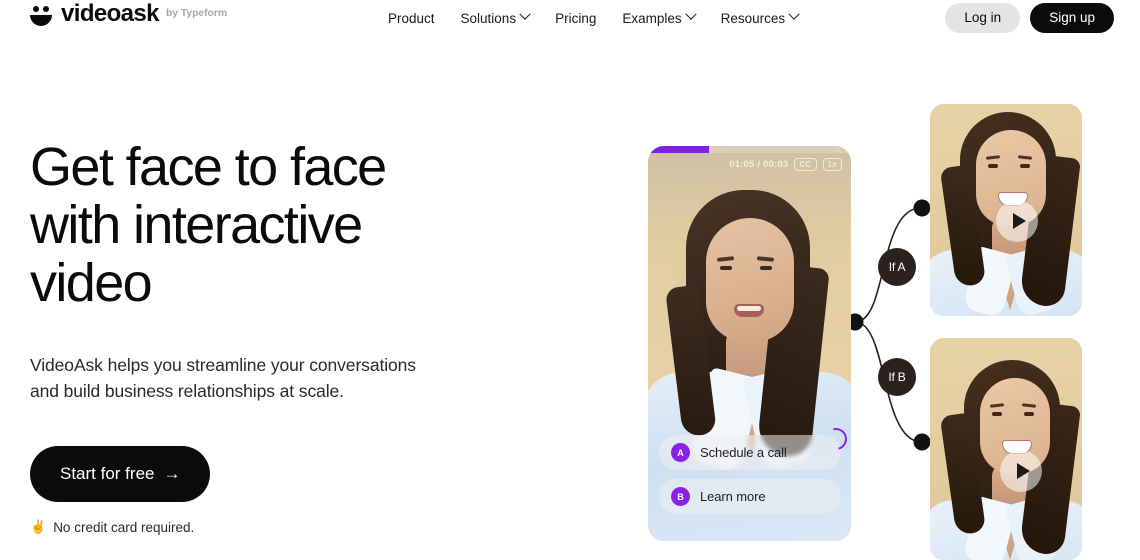 This screenshot has width=1140, height=560. Describe the element at coordinates (652, 18) in the screenshot. I see `nav-label-examples: Examples` at that location.